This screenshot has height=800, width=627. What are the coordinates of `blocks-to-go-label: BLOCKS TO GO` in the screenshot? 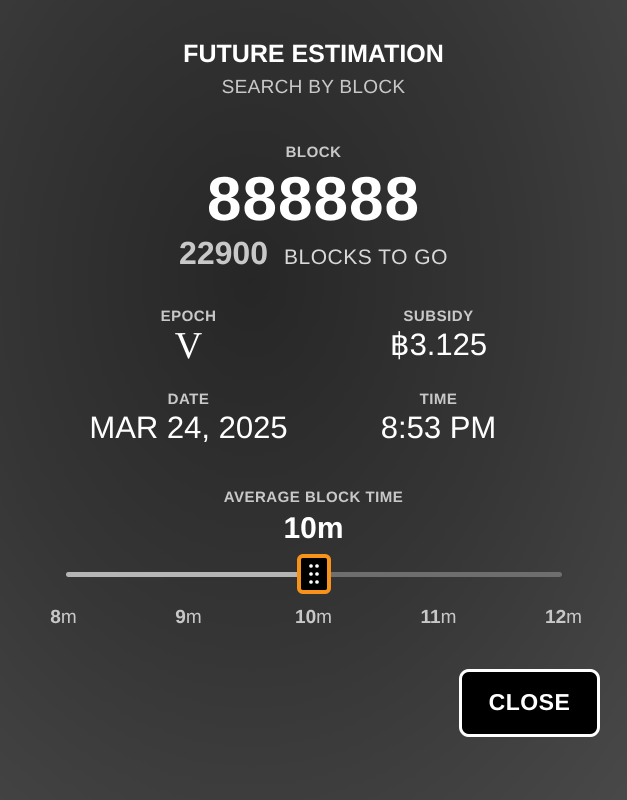 It's located at (366, 258).